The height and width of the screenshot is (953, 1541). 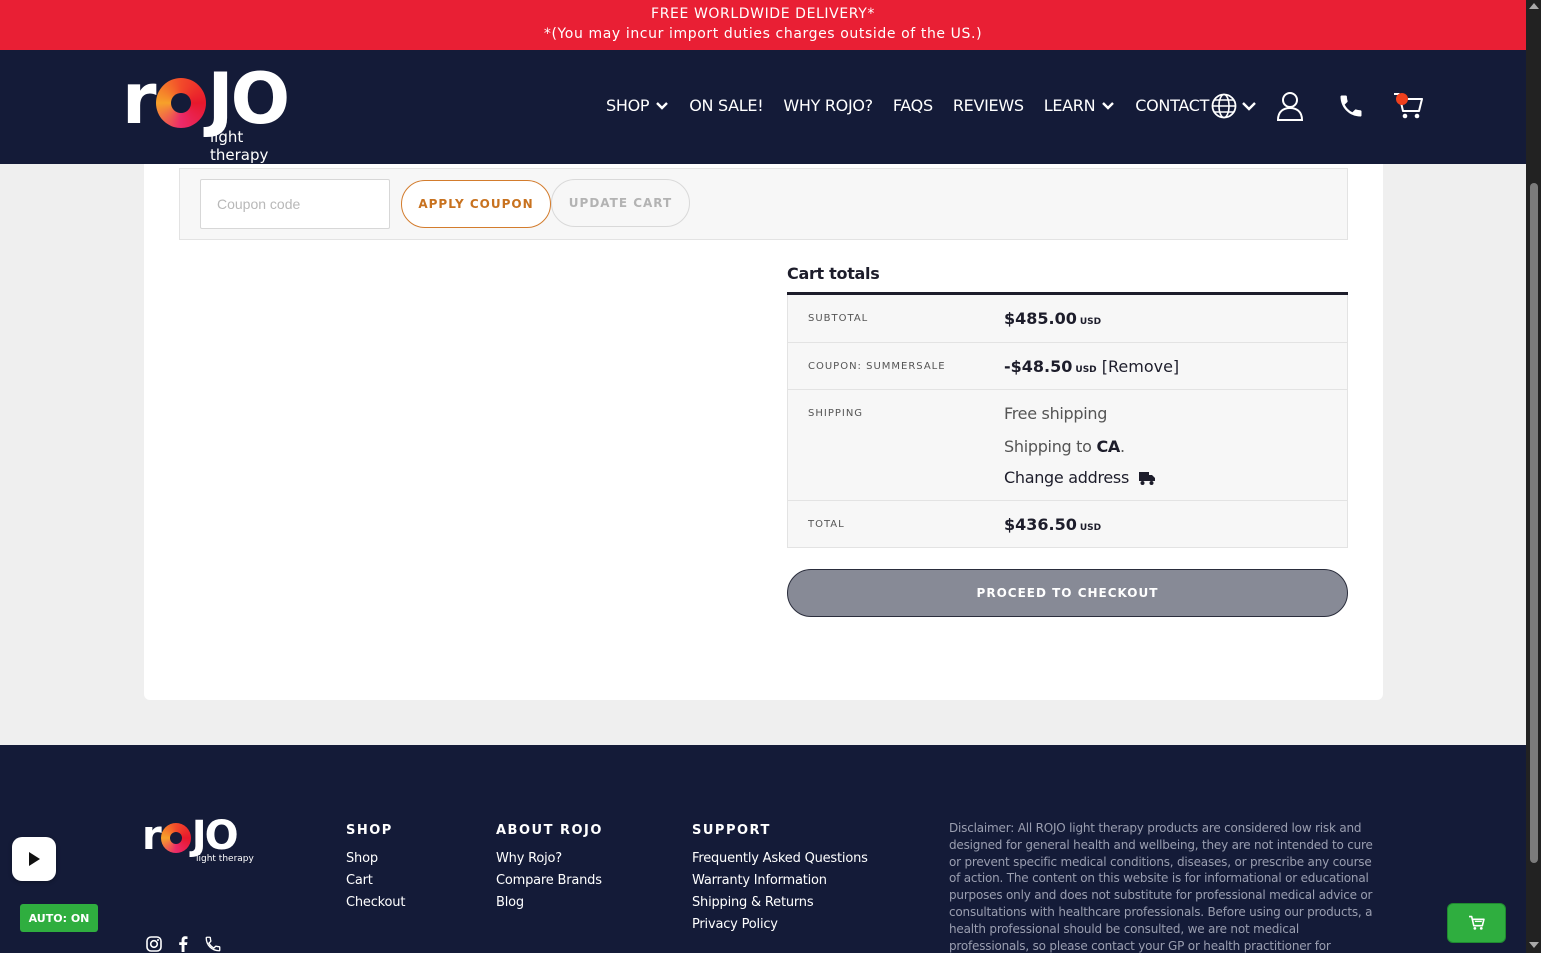 I want to click on shipping-destination: Shipping to CA., so click(x=1064, y=446).